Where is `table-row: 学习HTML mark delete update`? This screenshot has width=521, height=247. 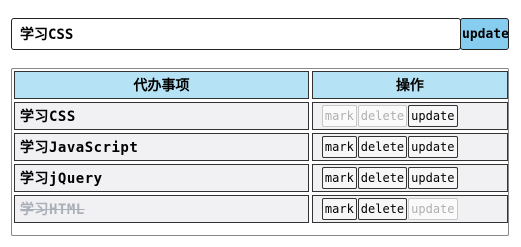 table-row: 学习HTML mark delete update is located at coordinates (261, 209).